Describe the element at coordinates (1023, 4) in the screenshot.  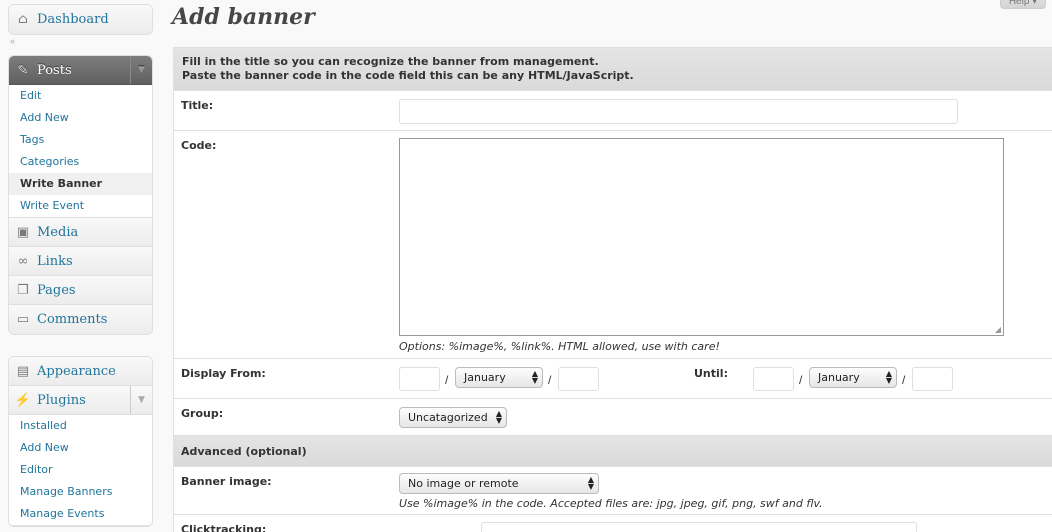
I see `help-tab: Help ▾` at that location.